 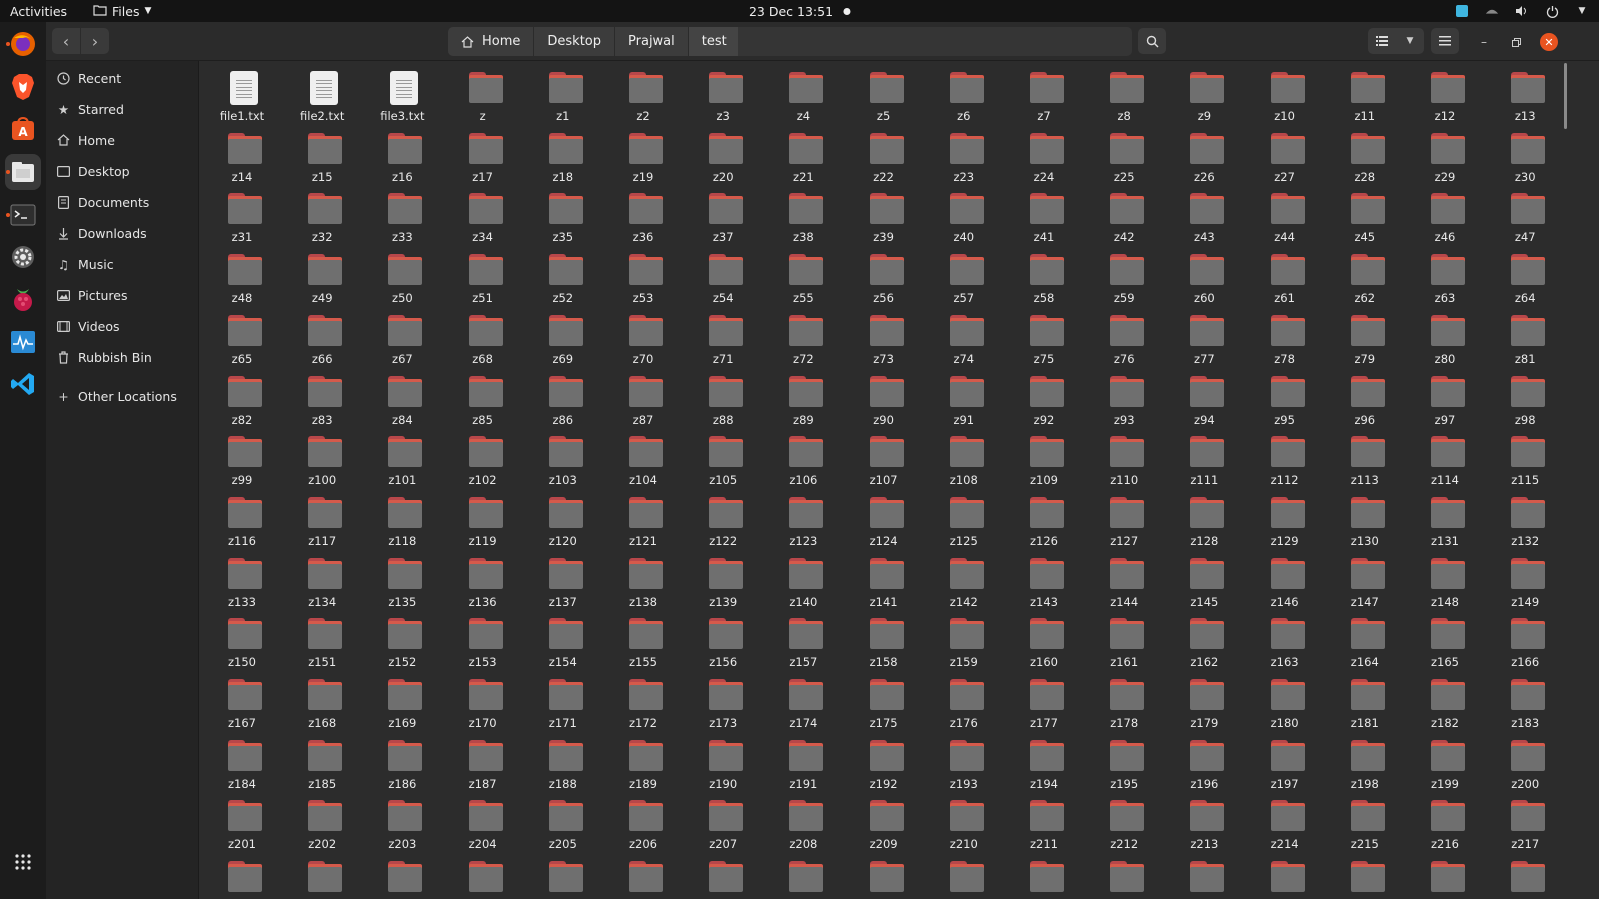 What do you see at coordinates (1445, 95) in the screenshot?
I see `folder-item: z12` at bounding box center [1445, 95].